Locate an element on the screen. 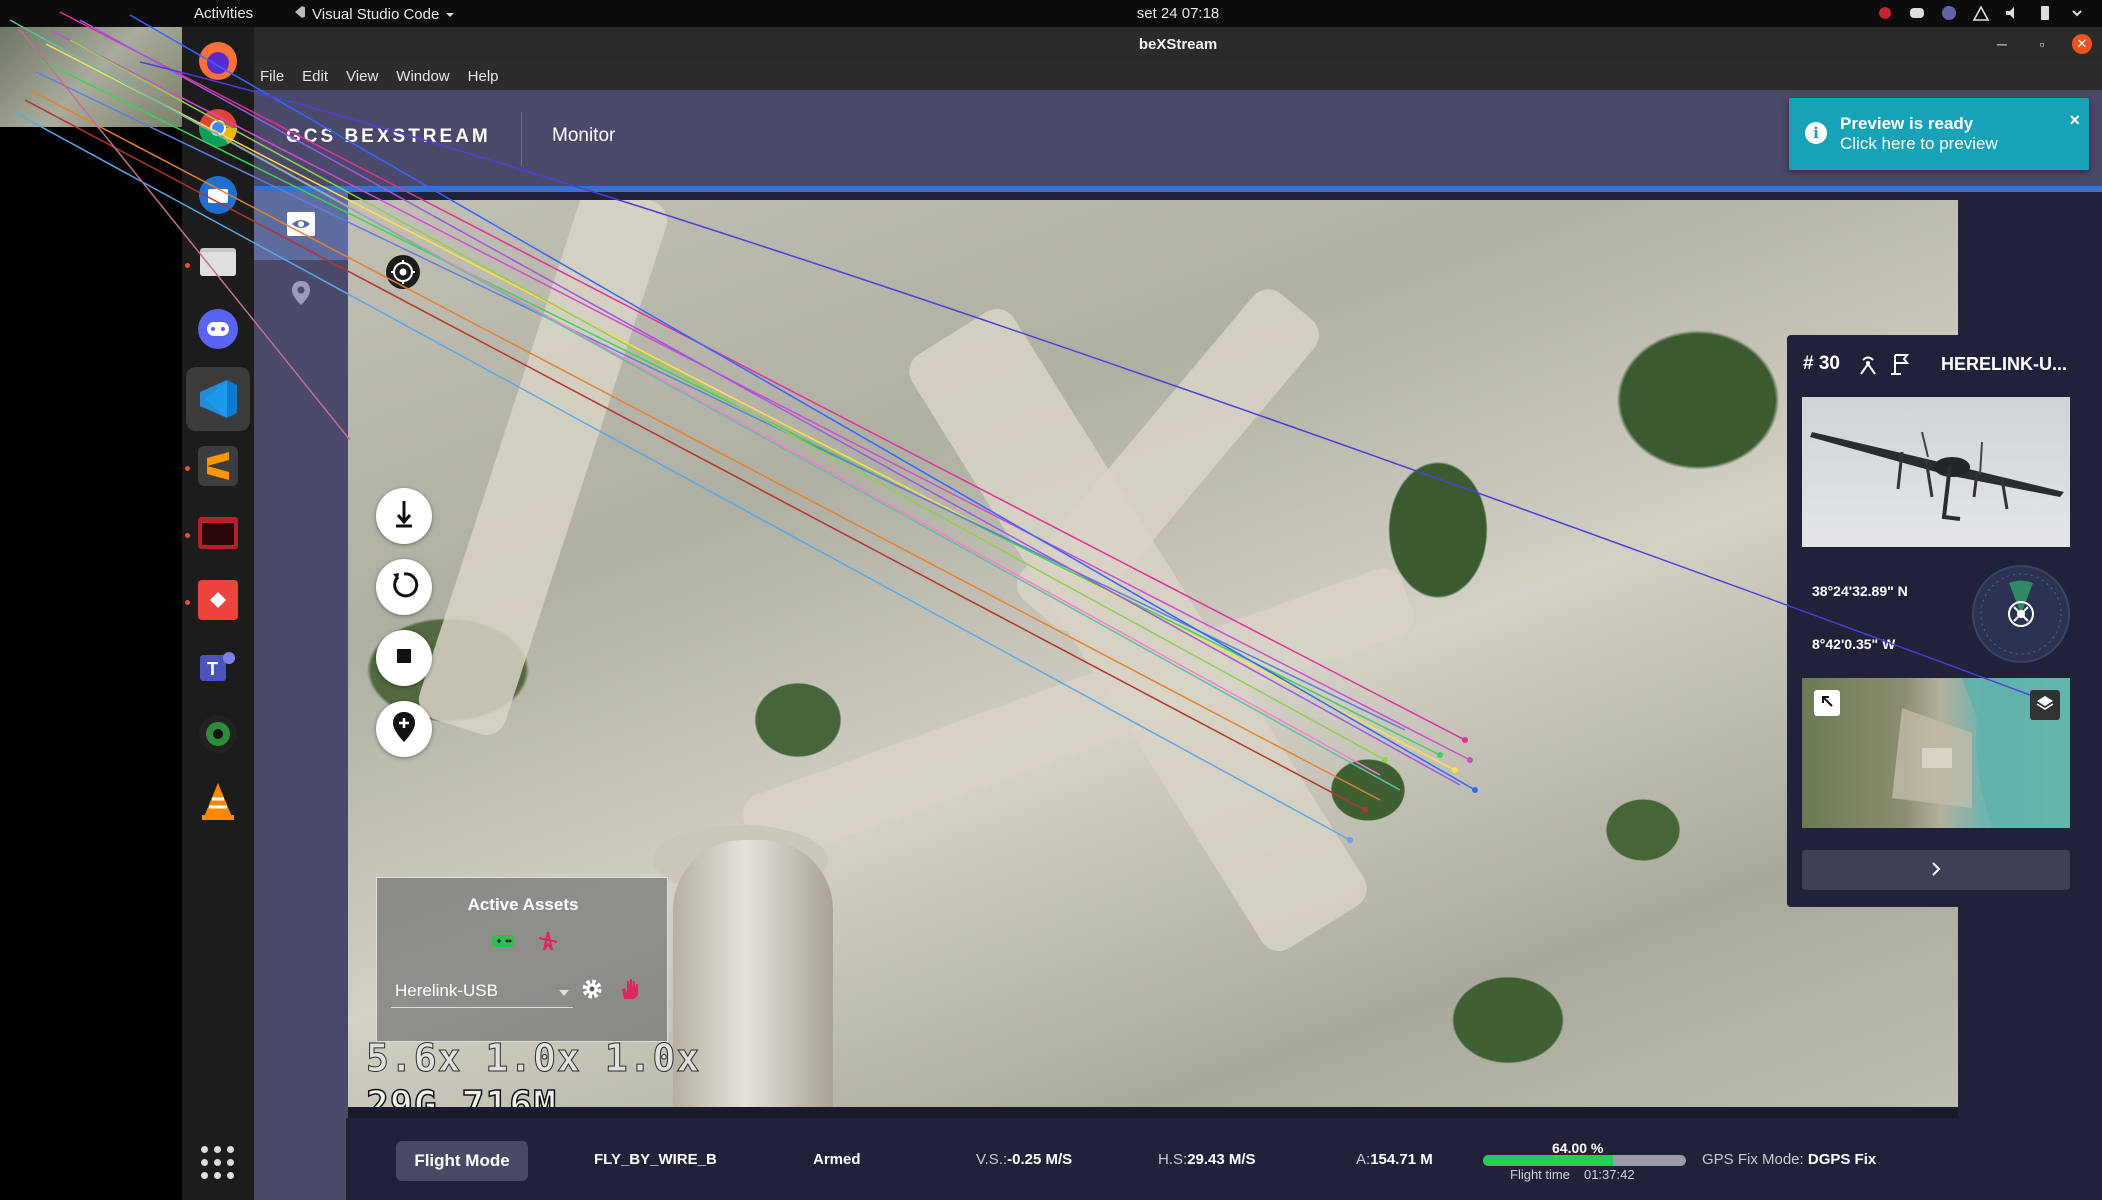  discord-icon is located at coordinates (218, 329).